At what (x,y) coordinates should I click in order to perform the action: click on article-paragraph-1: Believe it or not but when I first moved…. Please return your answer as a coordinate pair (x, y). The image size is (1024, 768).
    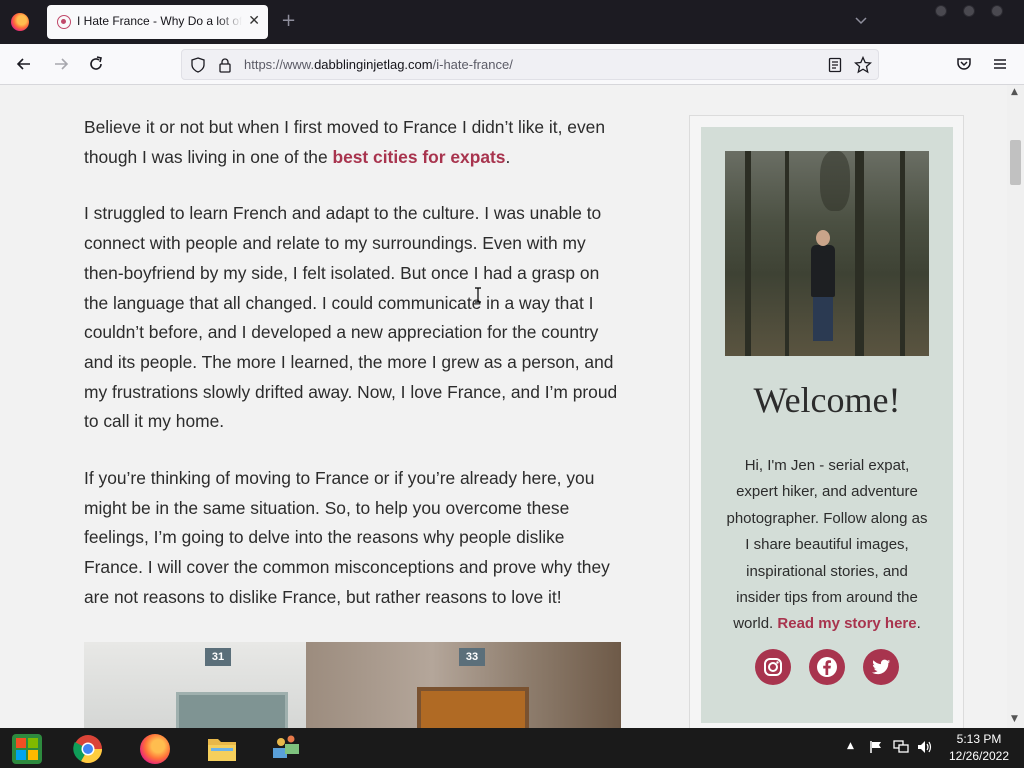
    Looking at the image, I should click on (354, 142).